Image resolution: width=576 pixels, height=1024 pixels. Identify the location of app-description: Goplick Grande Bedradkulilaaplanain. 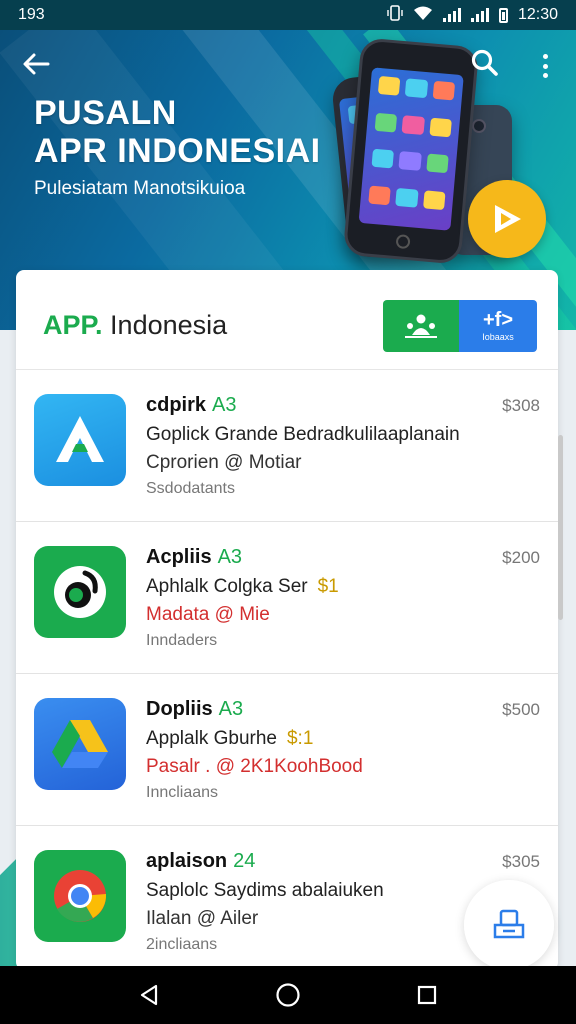
(303, 434).